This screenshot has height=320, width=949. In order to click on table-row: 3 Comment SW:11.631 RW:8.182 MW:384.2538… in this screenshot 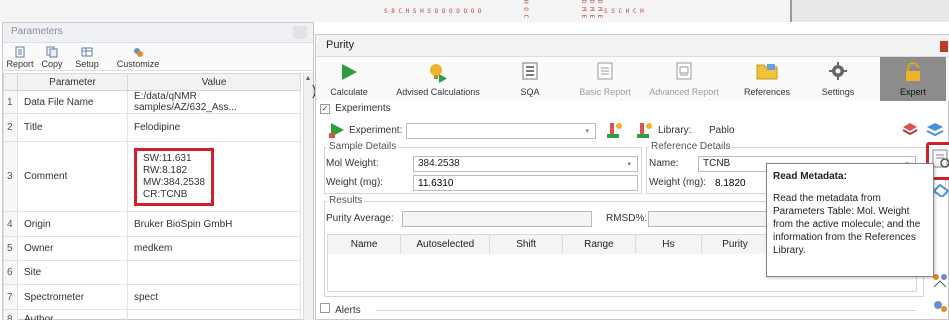, I will do `click(152, 176)`.